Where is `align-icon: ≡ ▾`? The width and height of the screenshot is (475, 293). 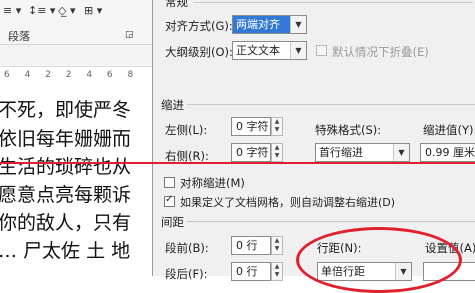 align-icon: ≡ ▾ is located at coordinates (12, 10).